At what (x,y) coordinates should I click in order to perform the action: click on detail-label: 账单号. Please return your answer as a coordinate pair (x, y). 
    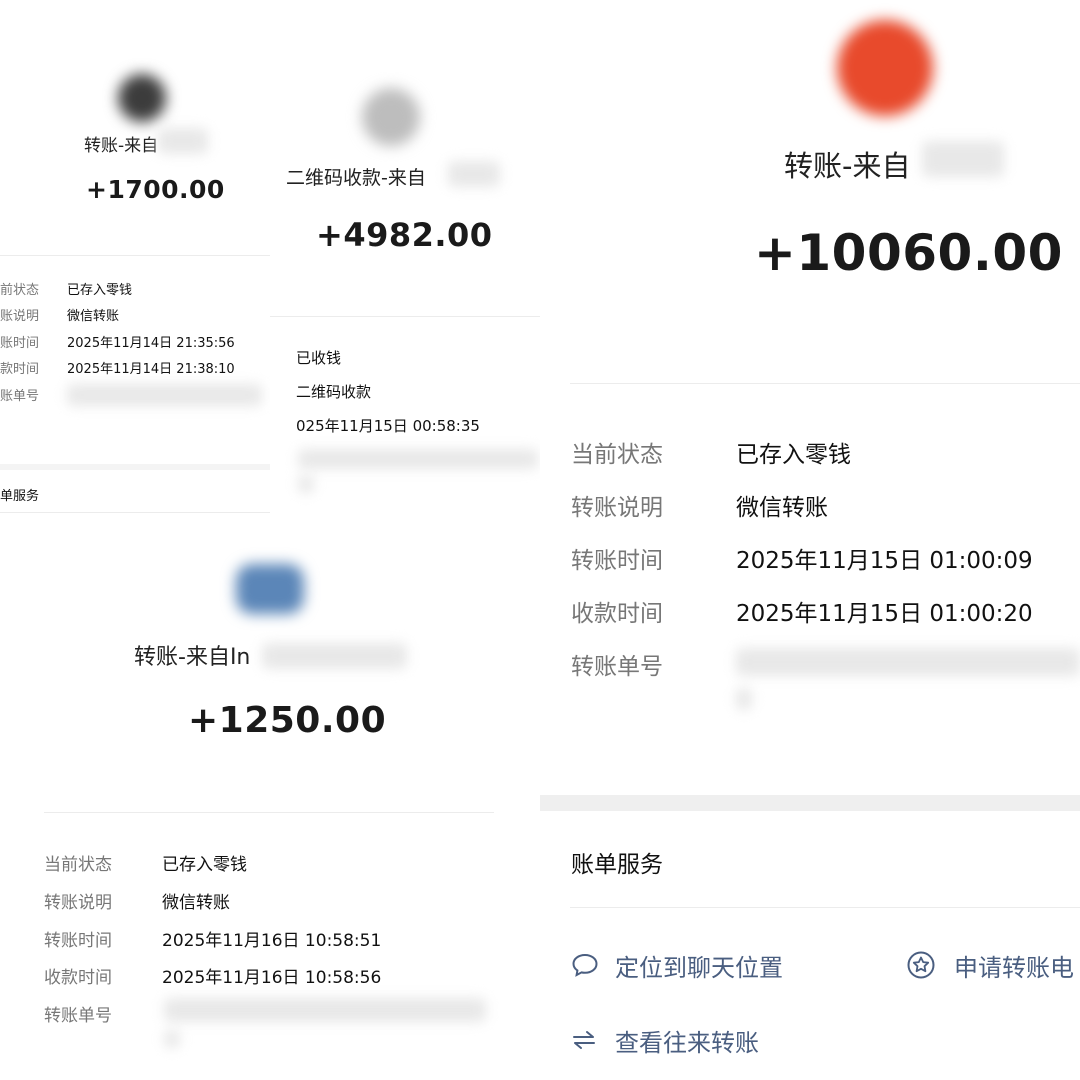
    Looking at the image, I should click on (20, 396).